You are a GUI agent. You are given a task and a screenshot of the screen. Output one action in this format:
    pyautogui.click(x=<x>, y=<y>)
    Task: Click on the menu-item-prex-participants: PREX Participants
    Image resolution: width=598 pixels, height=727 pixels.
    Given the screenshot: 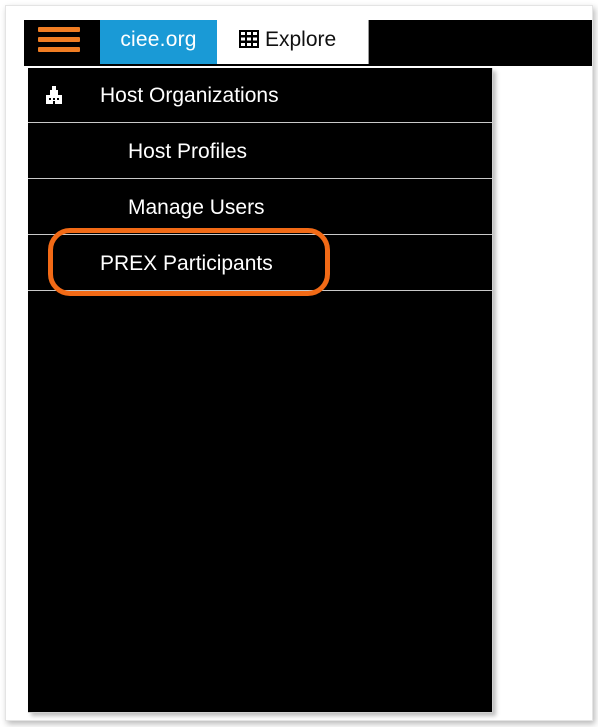 What is the action you would take?
    pyautogui.click(x=260, y=263)
    